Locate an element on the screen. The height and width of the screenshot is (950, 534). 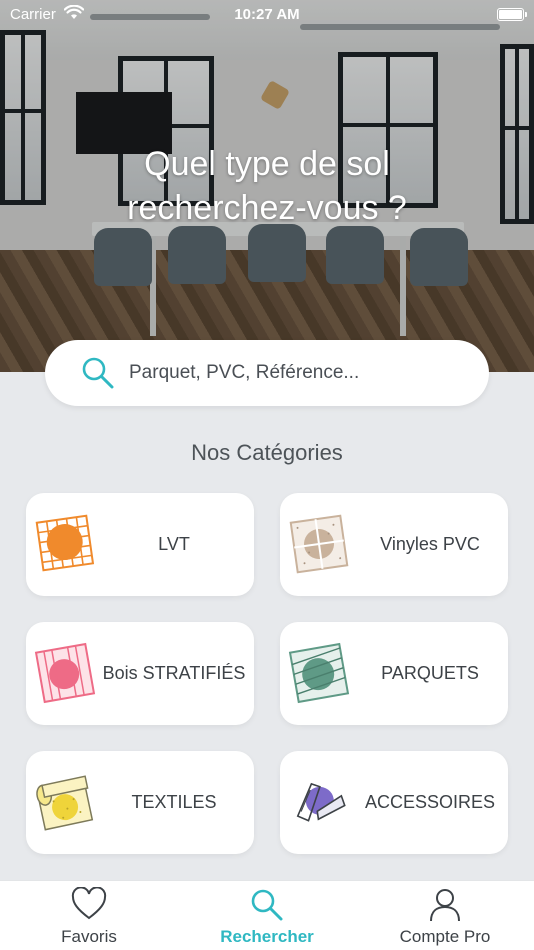
category-card-textiles: TEXTILES is located at coordinates (140, 802).